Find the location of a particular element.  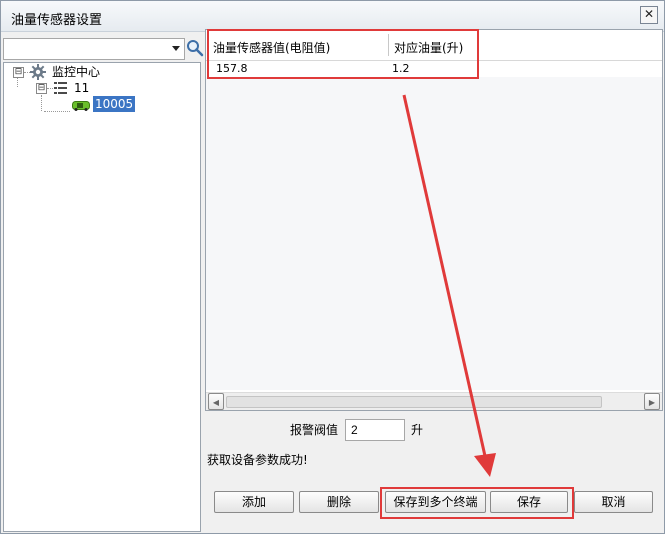

add-button: 添加 is located at coordinates (254, 502).